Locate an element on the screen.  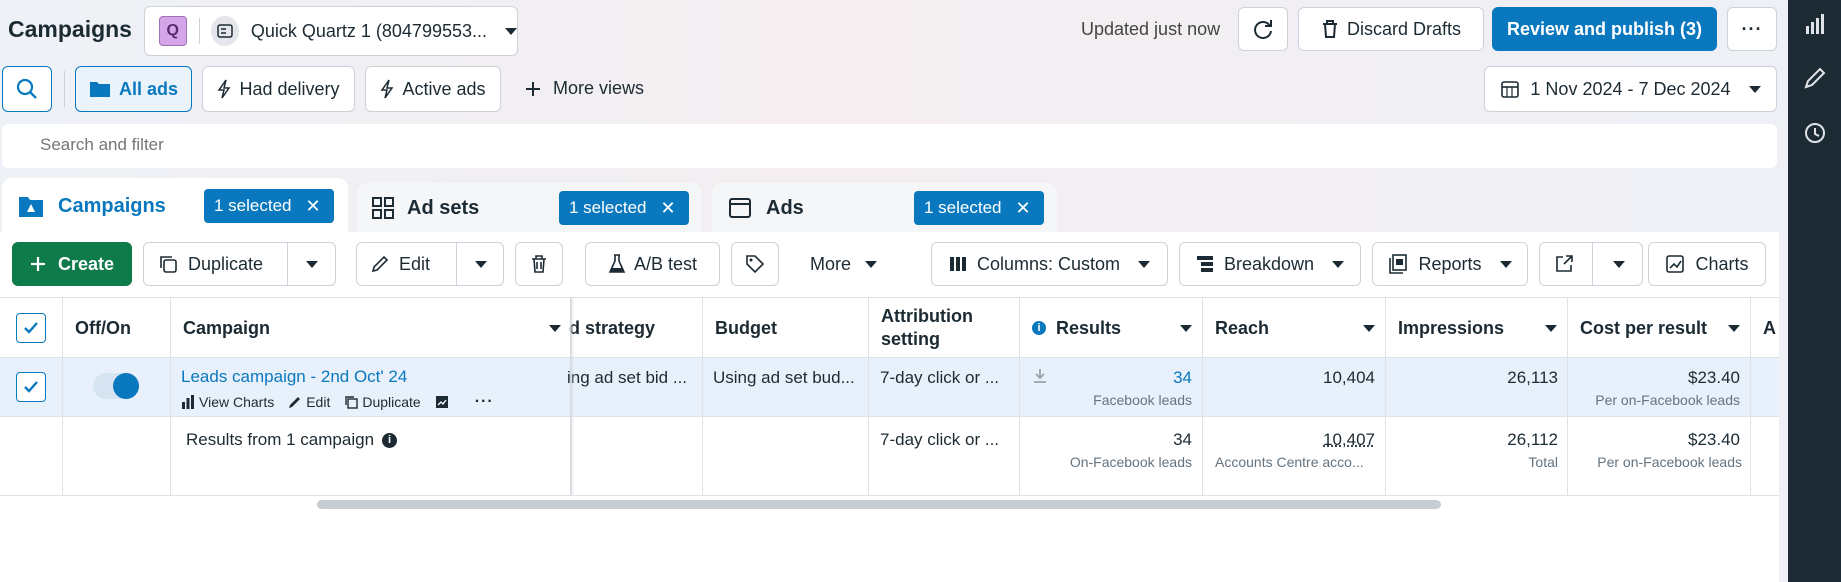
export-dropdown is located at coordinates (1618, 264).